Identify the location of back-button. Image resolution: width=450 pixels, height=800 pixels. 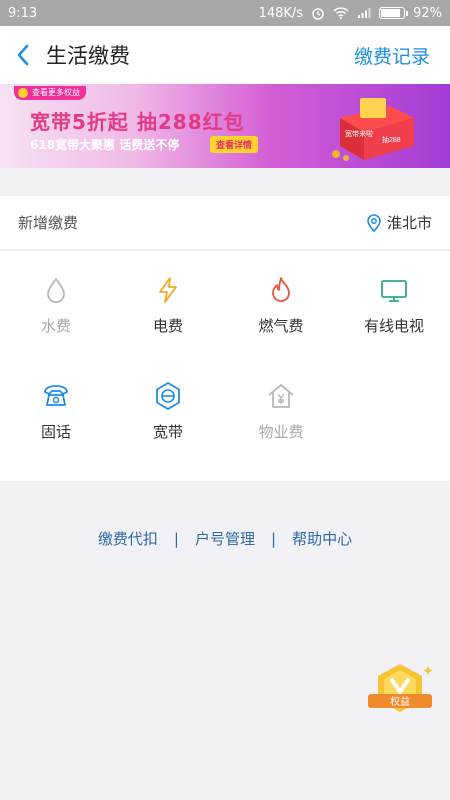
(23, 55).